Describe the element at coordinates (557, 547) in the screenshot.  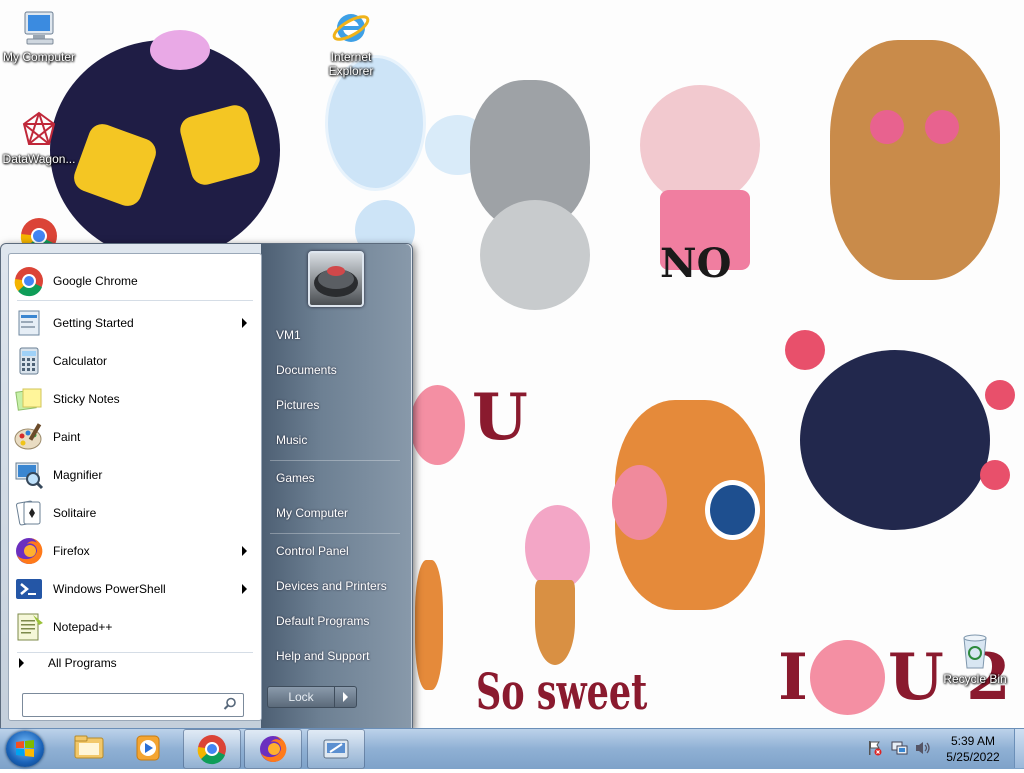
I see `wallpaper-ice-cream-sticker` at that location.